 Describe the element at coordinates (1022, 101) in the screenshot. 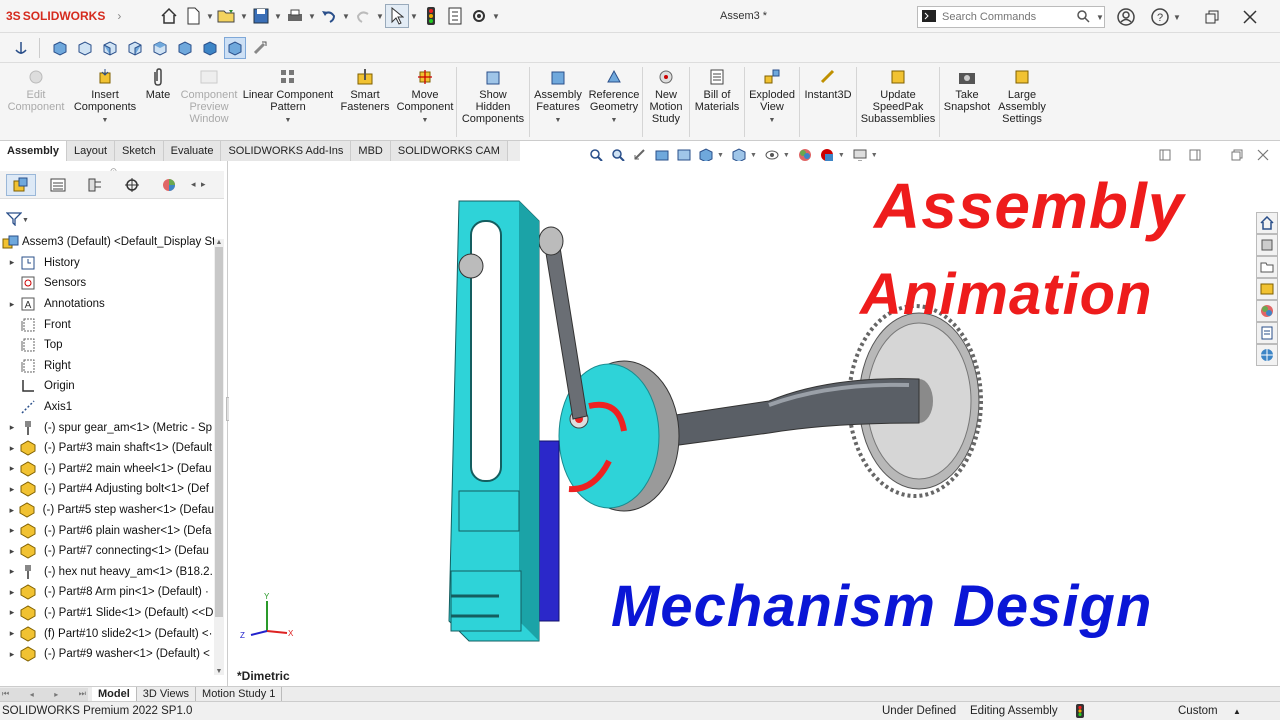

I see `large-assembly-settings-button: Large Assembly Settings` at that location.